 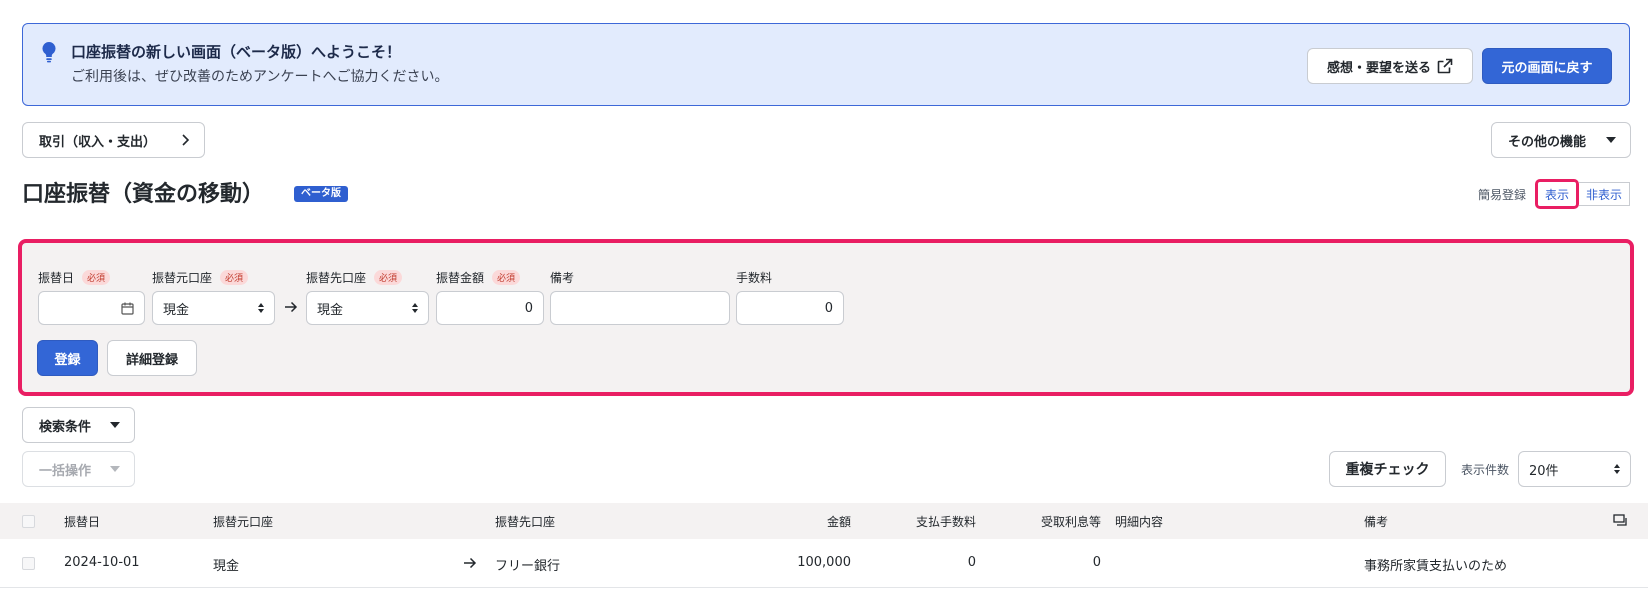 I want to click on row-amount: 100,000, so click(x=824, y=562).